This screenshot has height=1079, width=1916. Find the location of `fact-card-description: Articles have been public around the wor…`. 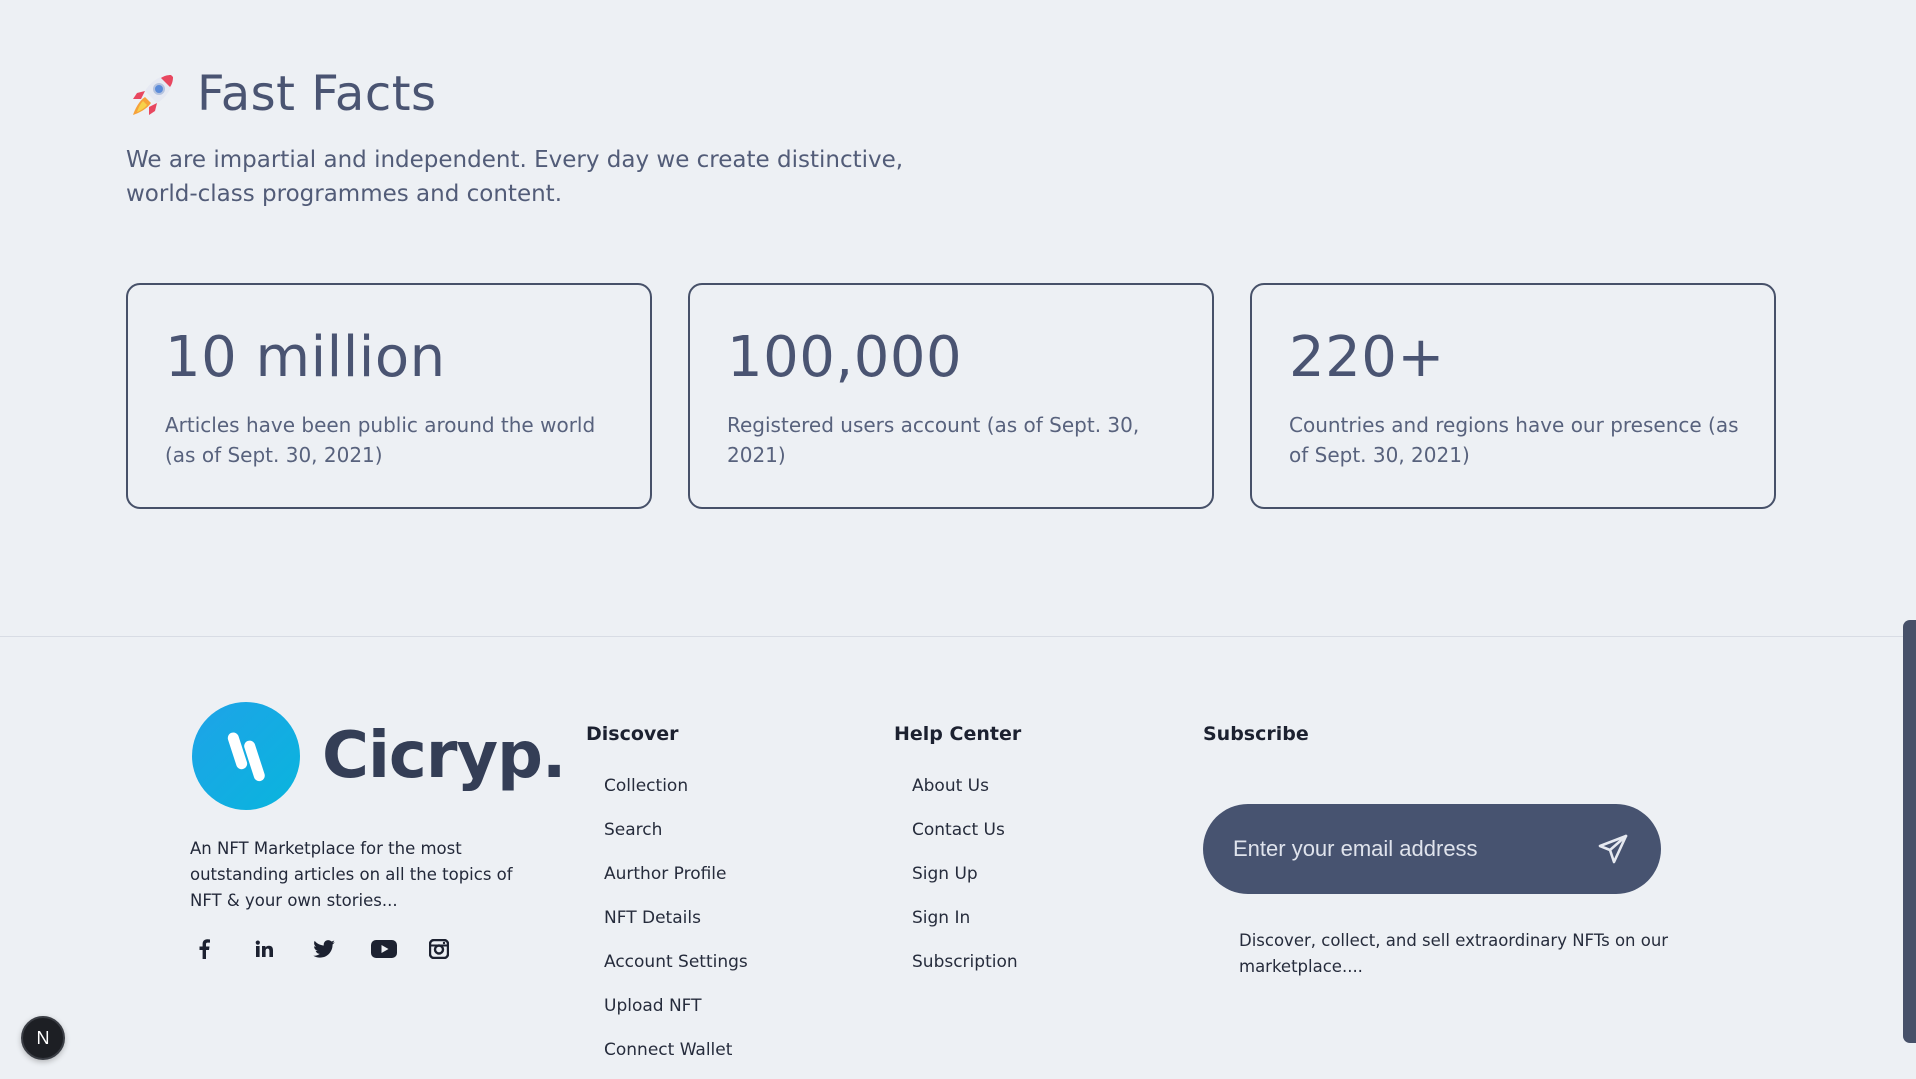

fact-card-description: Articles have been public around the wor… is located at coordinates (380, 440).